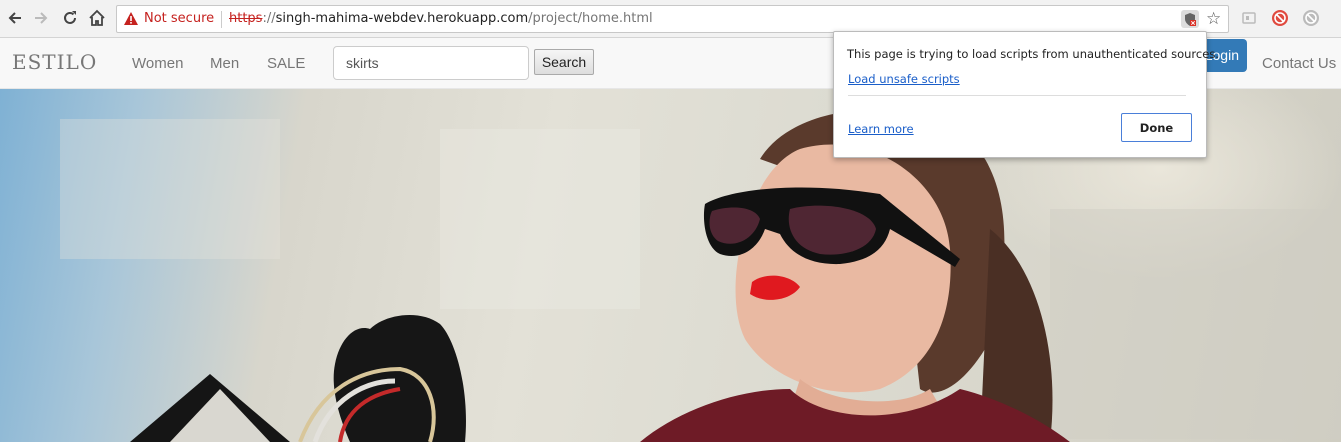 The width and height of the screenshot is (1341, 442). What do you see at coordinates (1017, 95) in the screenshot?
I see `popup-divider` at bounding box center [1017, 95].